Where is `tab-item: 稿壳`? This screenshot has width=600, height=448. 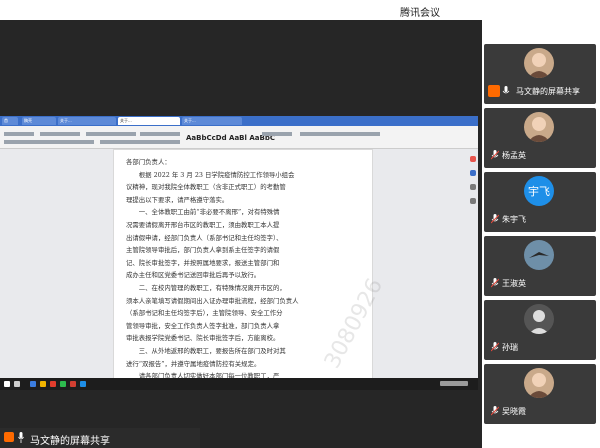
tab-item: 稿壳 is located at coordinates (39, 121).